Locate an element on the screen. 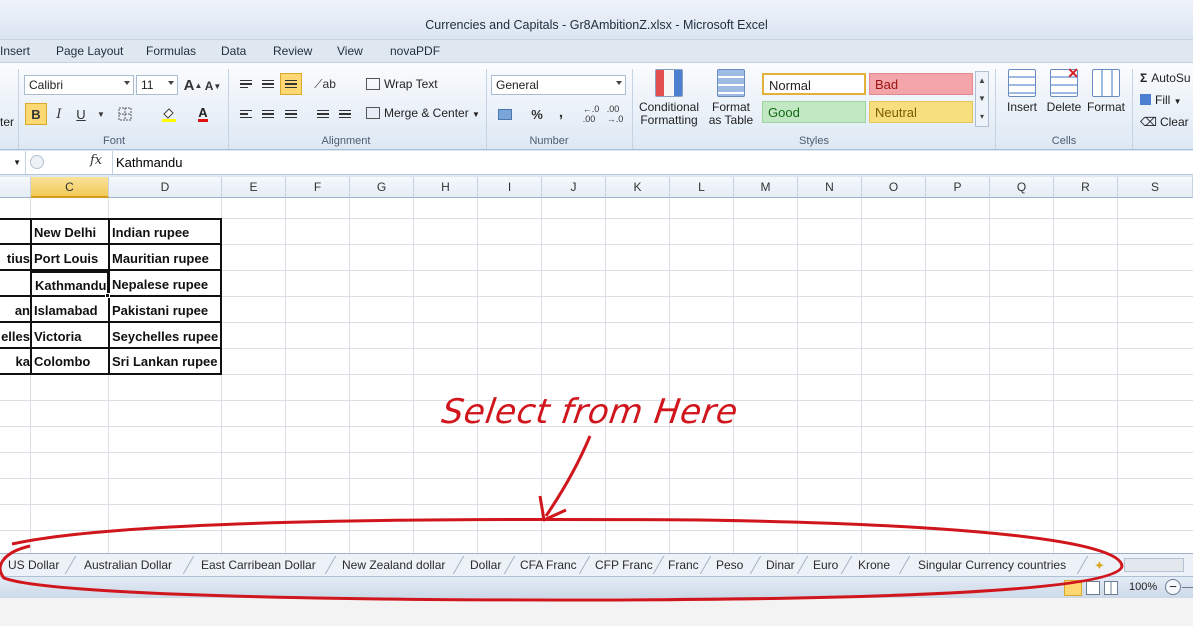 The height and width of the screenshot is (626, 1193). decrease-indent-button is located at coordinates (323, 114).